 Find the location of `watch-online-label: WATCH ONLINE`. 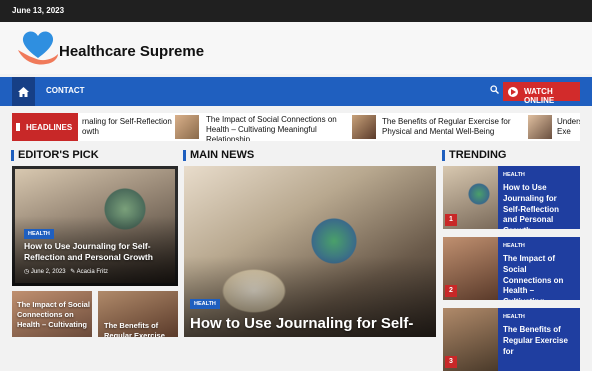

watch-online-label: WATCH ONLINE is located at coordinates (539, 96).